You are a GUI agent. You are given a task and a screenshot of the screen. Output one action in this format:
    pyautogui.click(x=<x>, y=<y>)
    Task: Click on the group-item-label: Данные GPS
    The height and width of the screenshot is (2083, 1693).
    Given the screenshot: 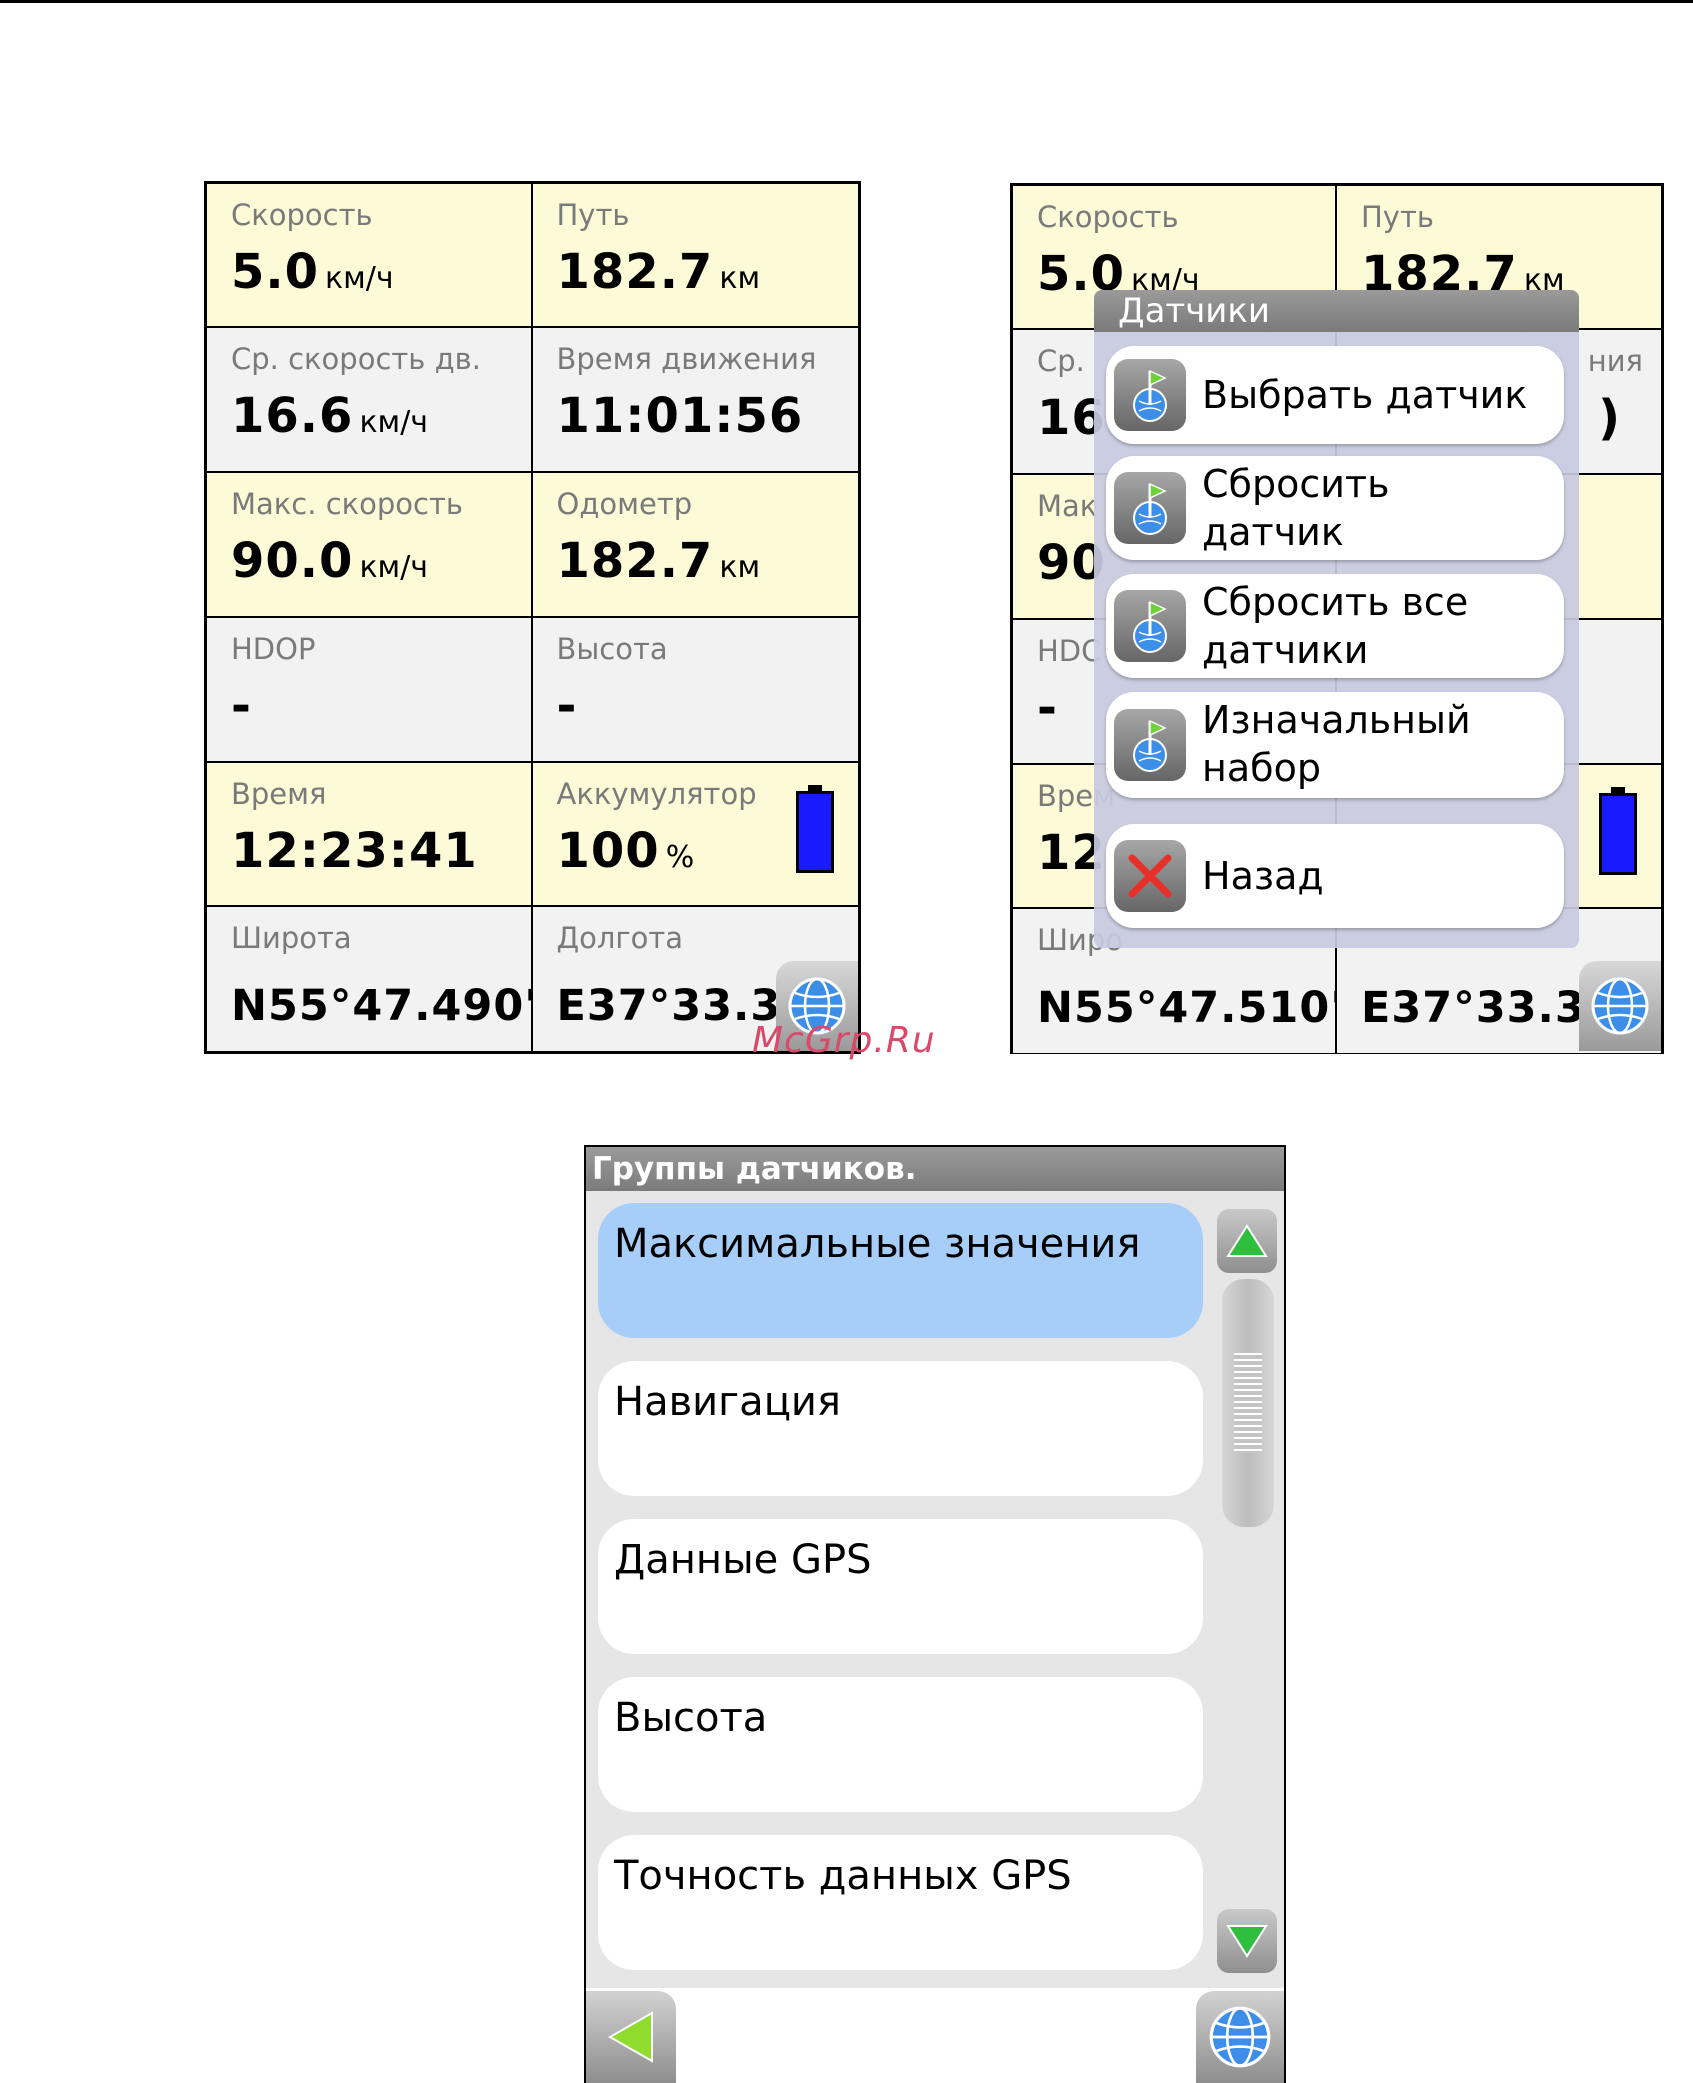 What is the action you would take?
    pyautogui.click(x=743, y=1560)
    